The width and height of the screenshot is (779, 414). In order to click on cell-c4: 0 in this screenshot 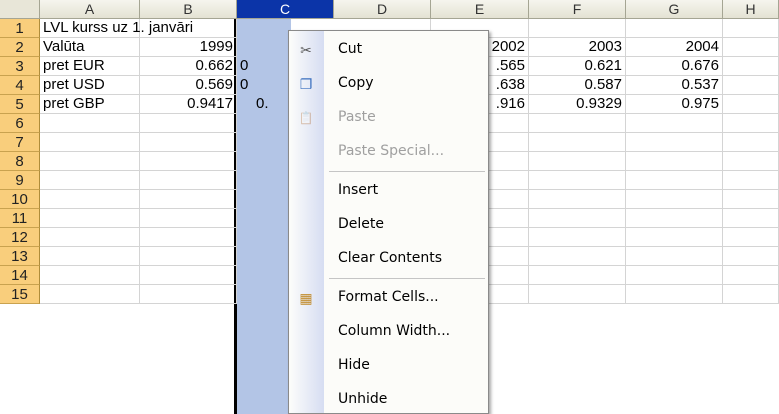, I will do `click(262, 85)`.